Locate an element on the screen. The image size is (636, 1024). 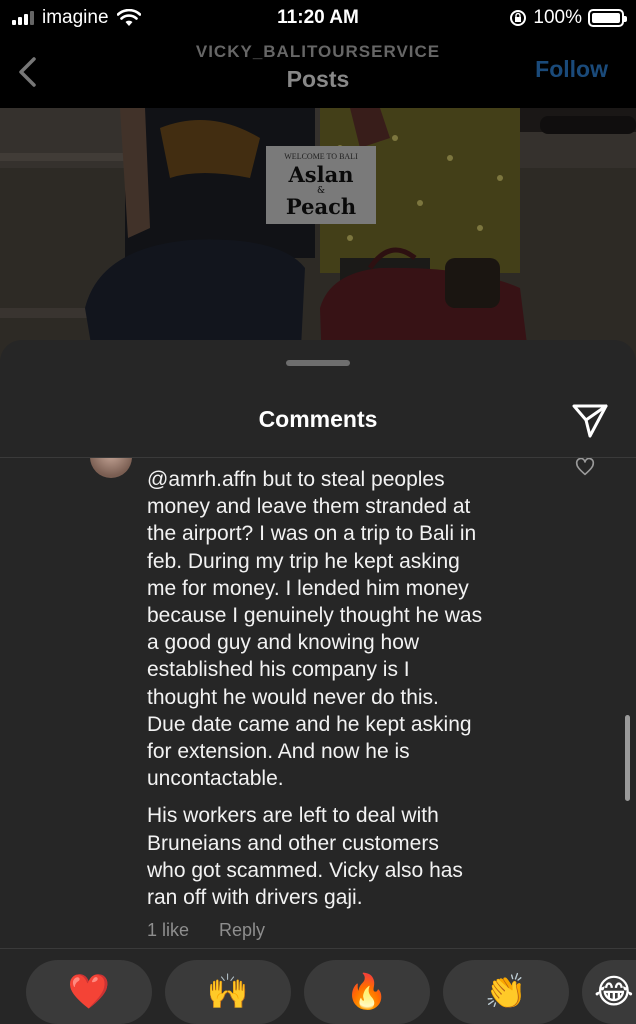
comment-line: feb. During my trip he kept asking is located at coordinates (303, 561).